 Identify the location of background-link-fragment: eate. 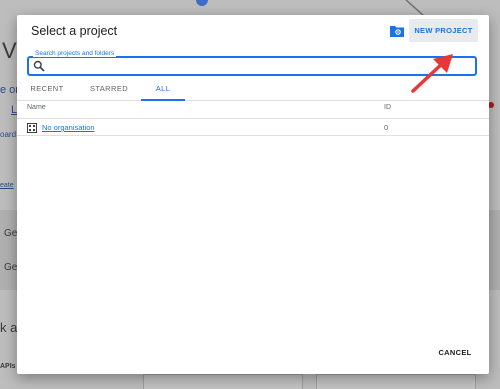
(7, 185).